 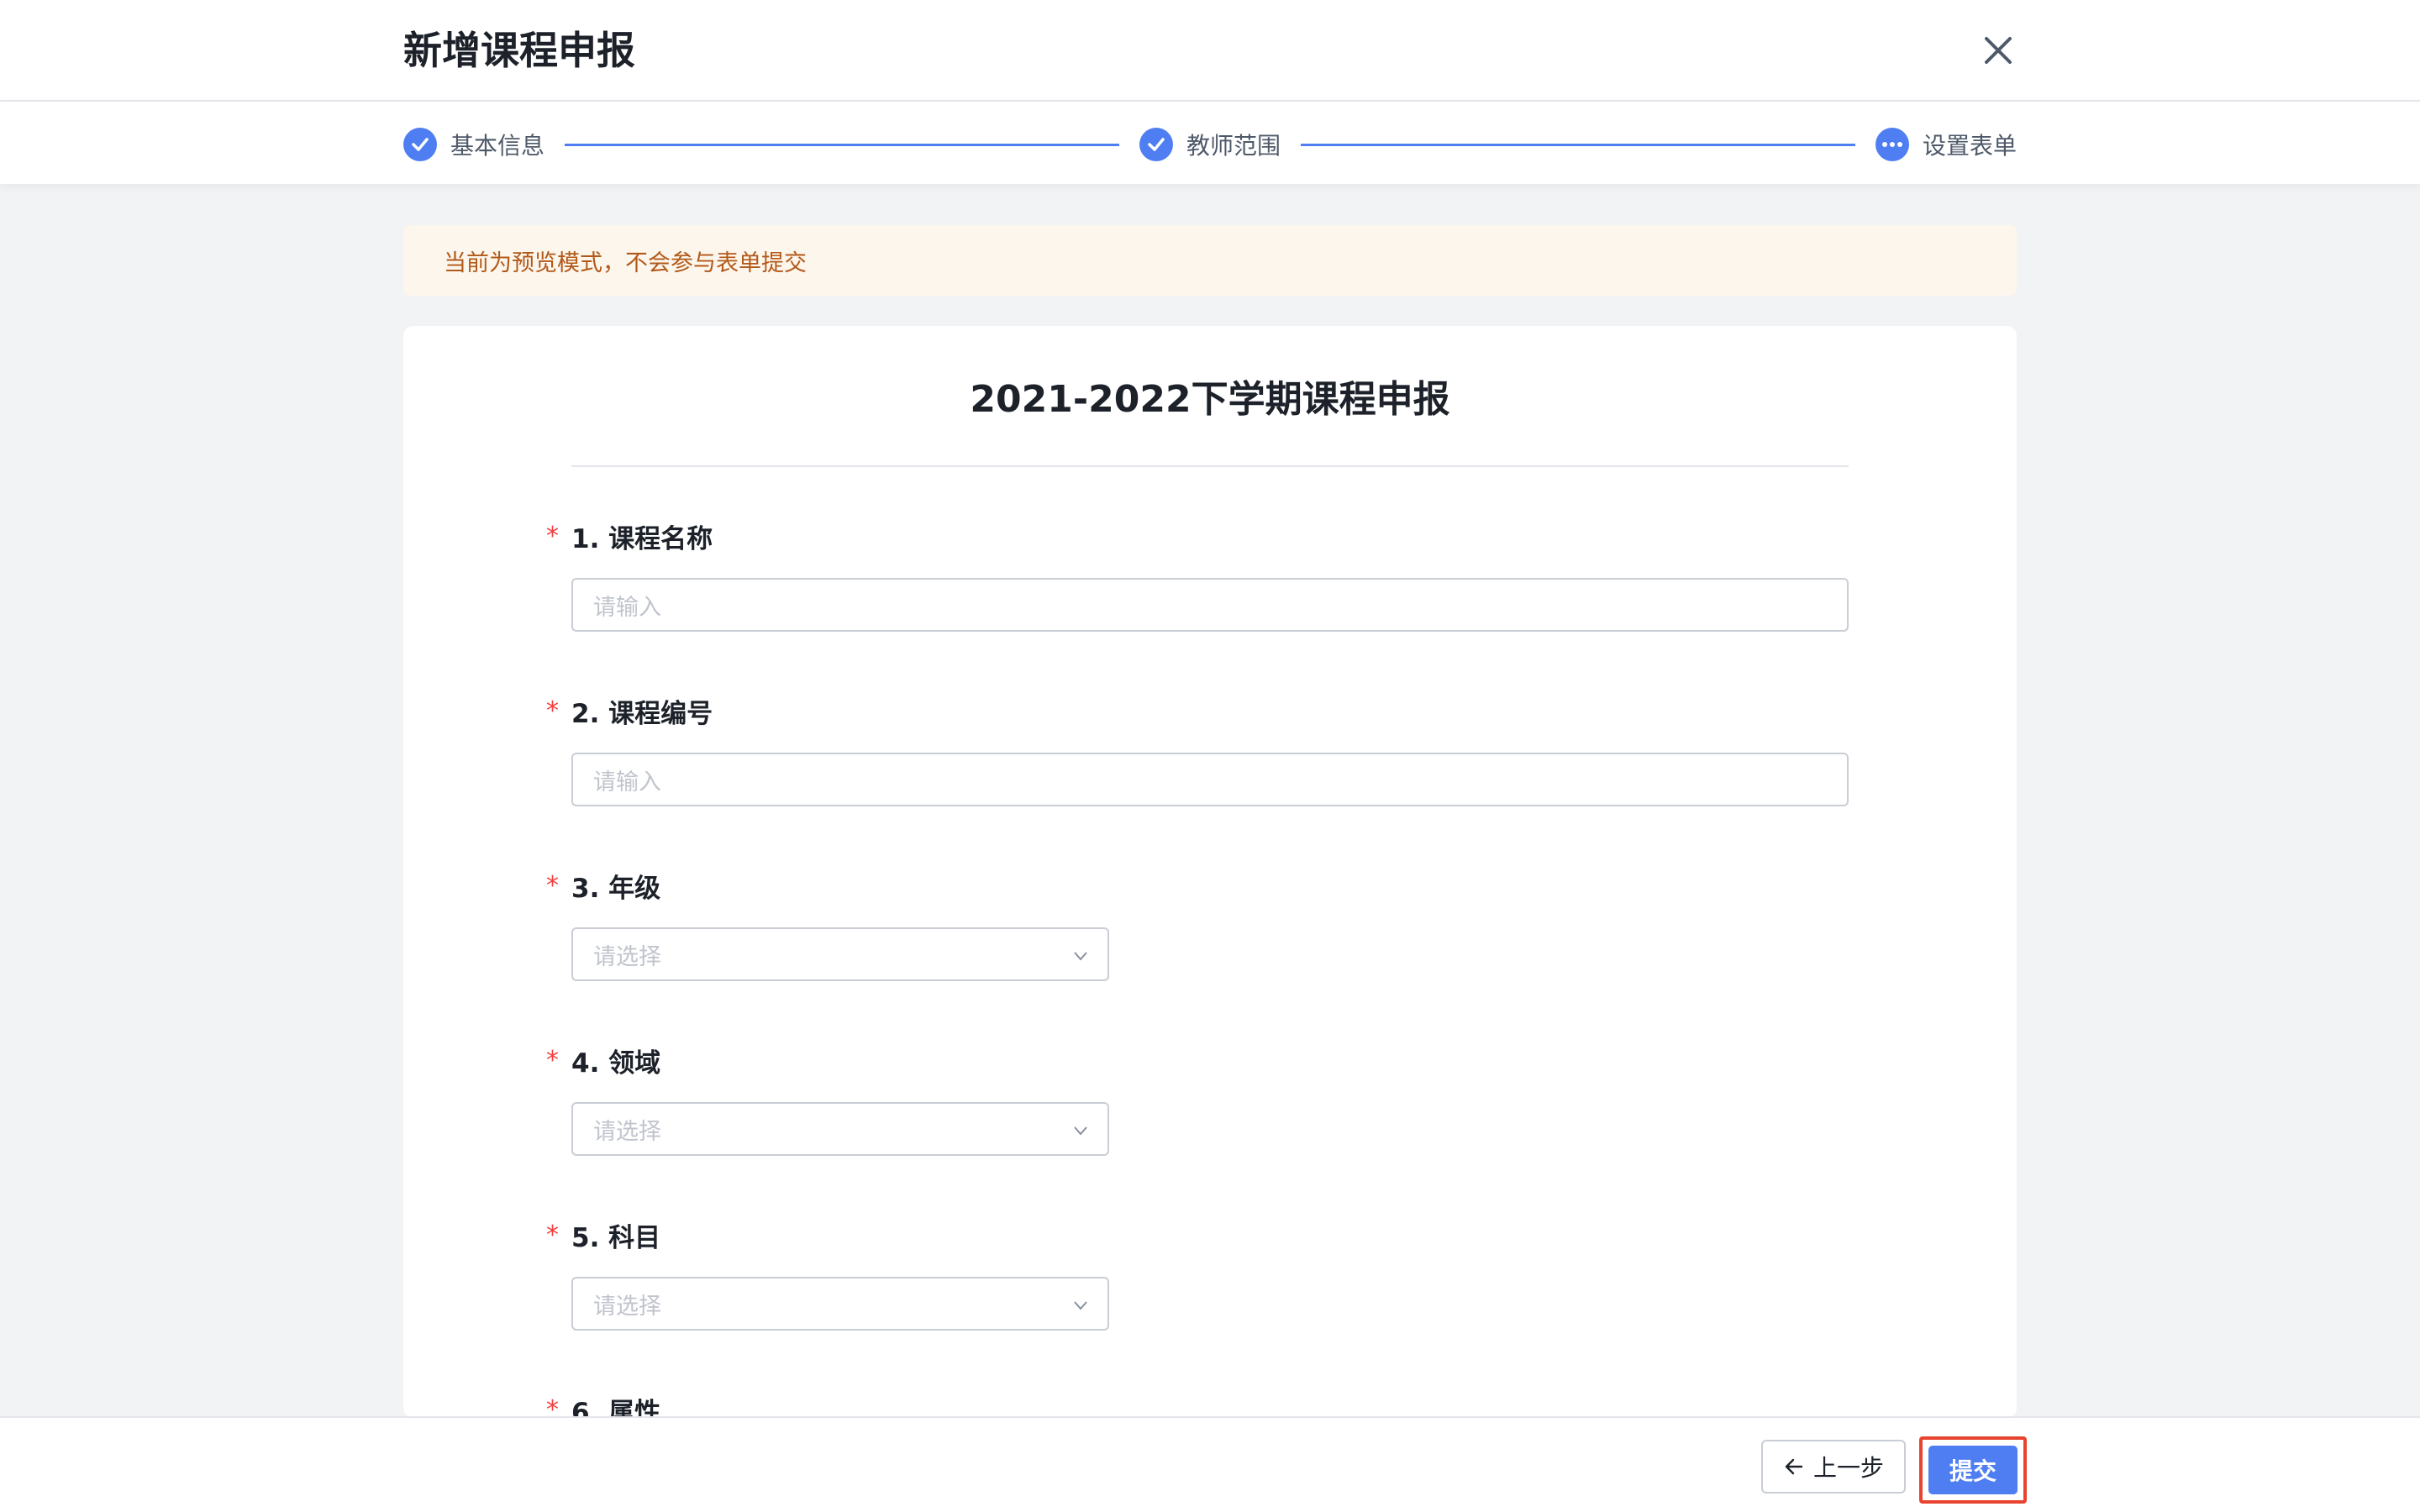 I want to click on subject-select: 请选择, so click(x=840, y=1304).